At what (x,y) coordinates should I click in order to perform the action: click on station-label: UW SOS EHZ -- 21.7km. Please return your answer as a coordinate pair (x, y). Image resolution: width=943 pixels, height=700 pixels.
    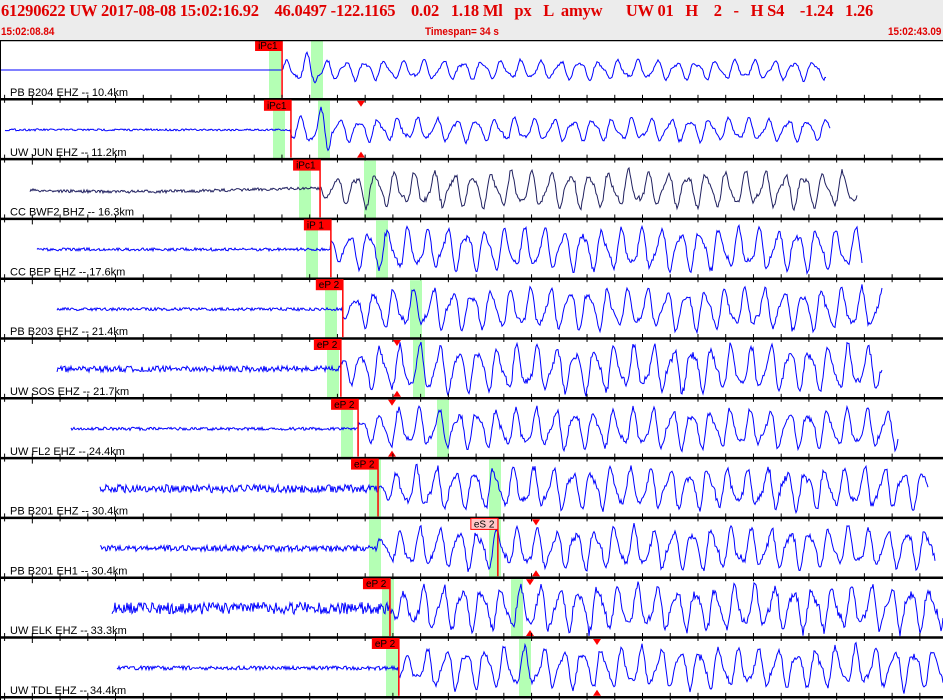
    Looking at the image, I should click on (69, 392).